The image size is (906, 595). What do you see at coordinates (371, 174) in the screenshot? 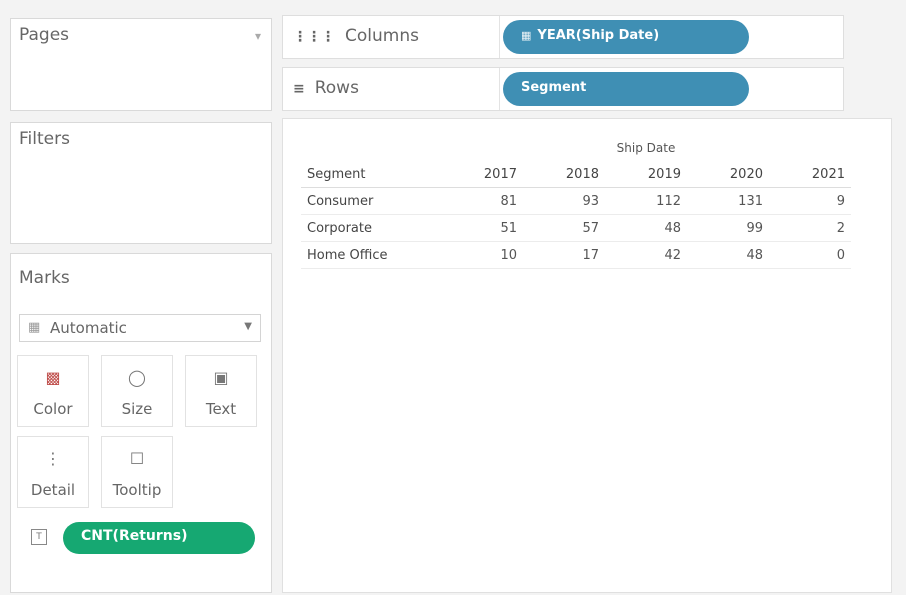
I see `segment-header: Segment` at bounding box center [371, 174].